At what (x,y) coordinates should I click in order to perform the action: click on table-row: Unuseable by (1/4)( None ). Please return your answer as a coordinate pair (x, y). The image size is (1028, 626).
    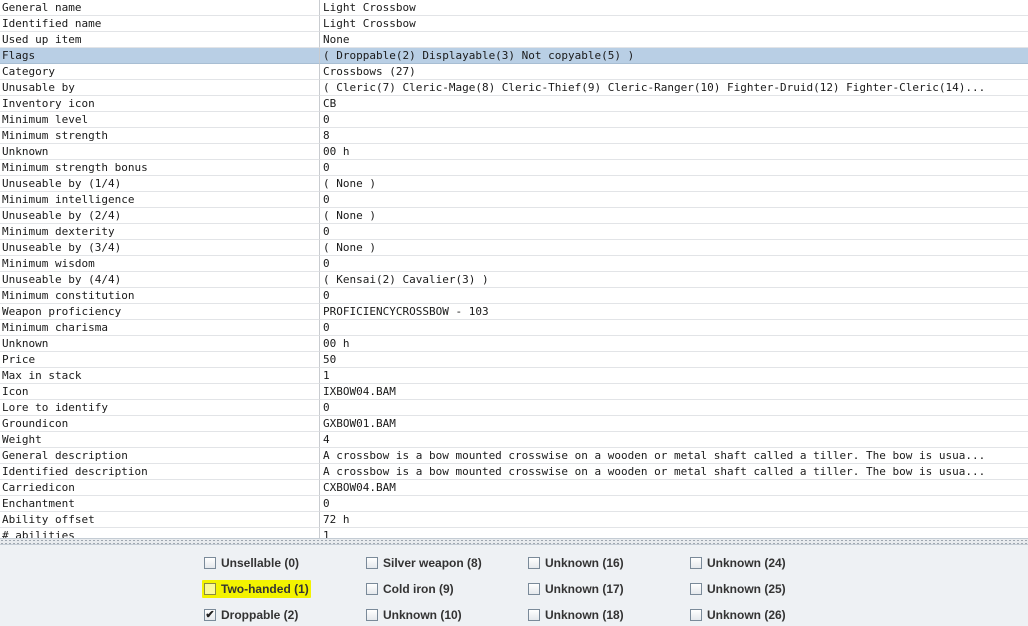
    Looking at the image, I should click on (514, 184).